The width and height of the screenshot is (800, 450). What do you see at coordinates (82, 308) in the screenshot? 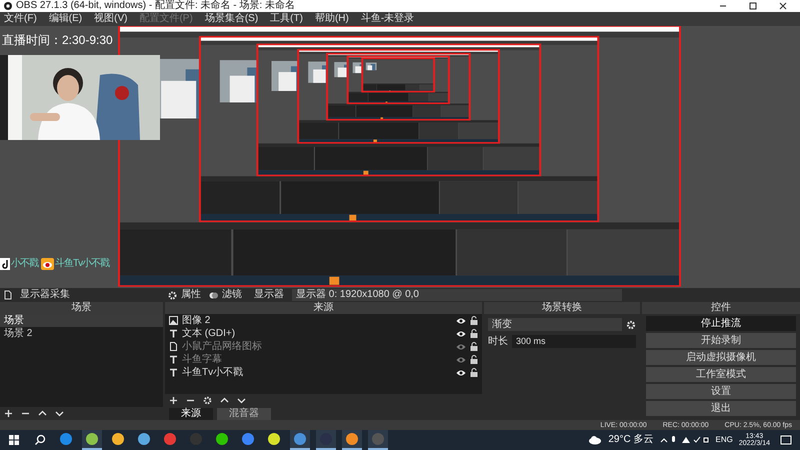
I see `dock-title: 场景` at bounding box center [82, 308].